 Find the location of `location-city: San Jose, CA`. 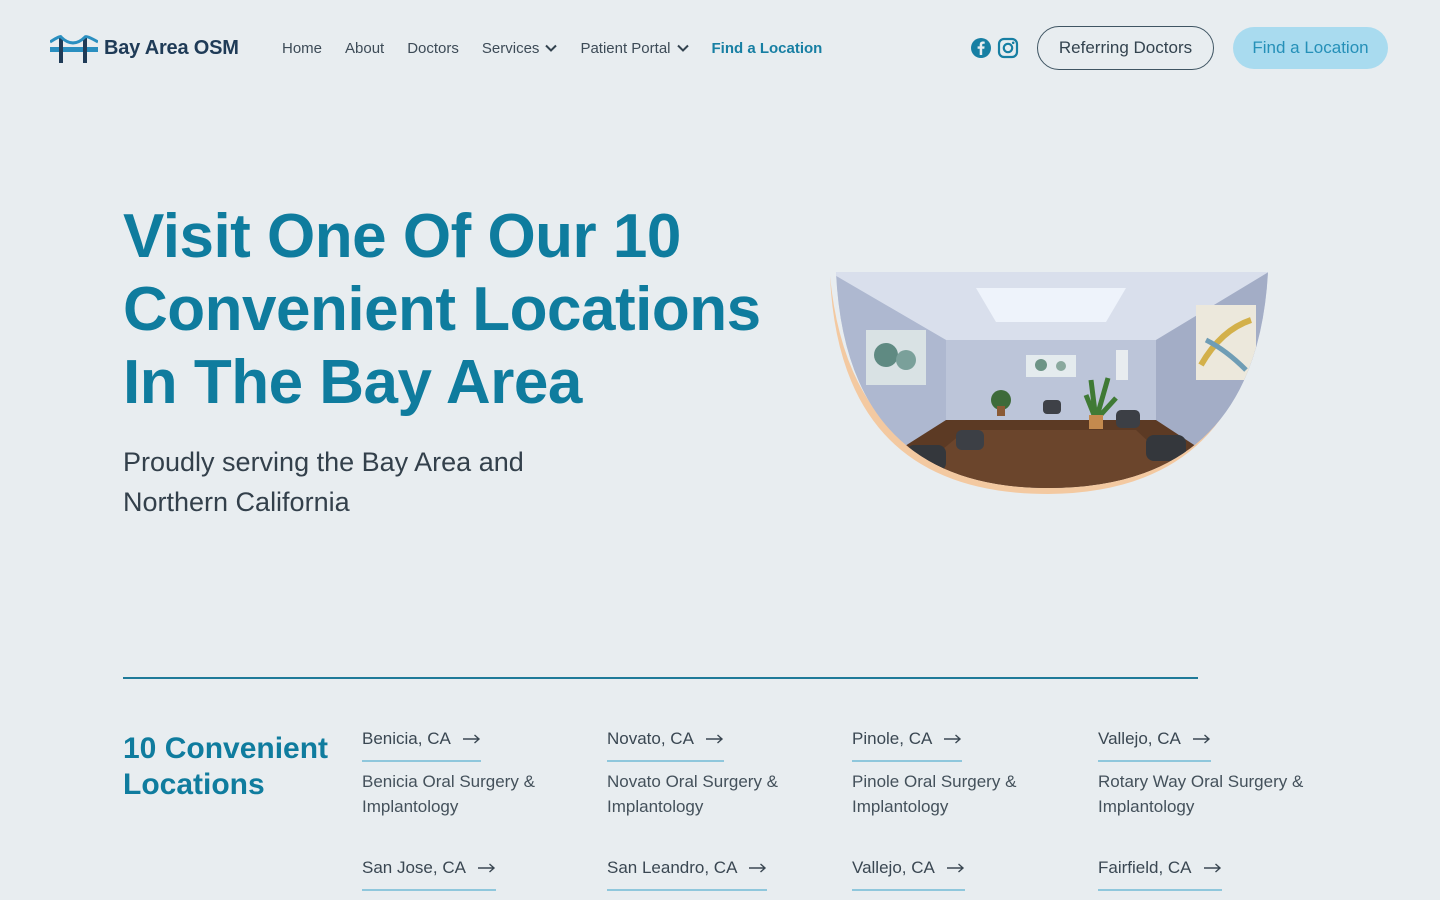

location-city: San Jose, CA is located at coordinates (414, 867).